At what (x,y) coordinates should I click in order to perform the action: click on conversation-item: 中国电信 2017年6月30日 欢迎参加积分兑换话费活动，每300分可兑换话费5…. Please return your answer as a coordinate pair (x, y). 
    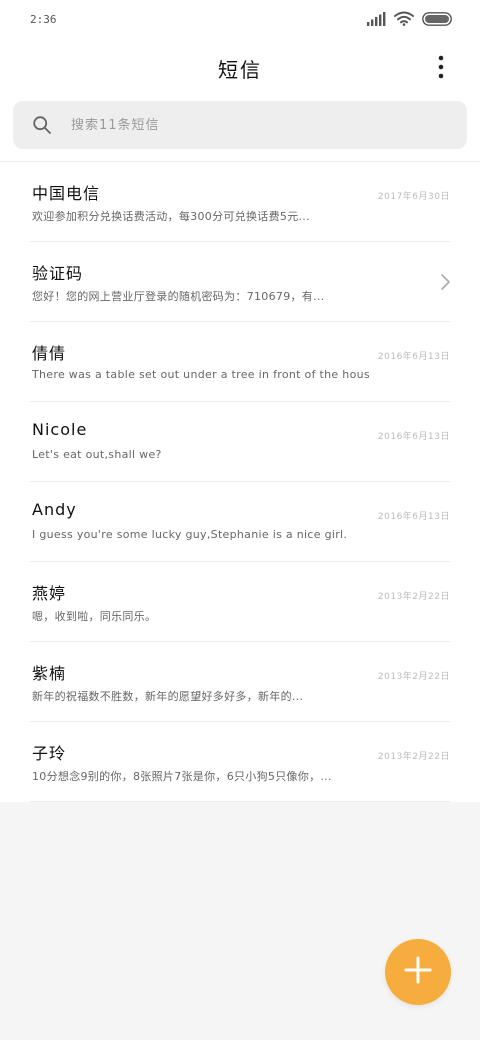
    Looking at the image, I should click on (240, 202).